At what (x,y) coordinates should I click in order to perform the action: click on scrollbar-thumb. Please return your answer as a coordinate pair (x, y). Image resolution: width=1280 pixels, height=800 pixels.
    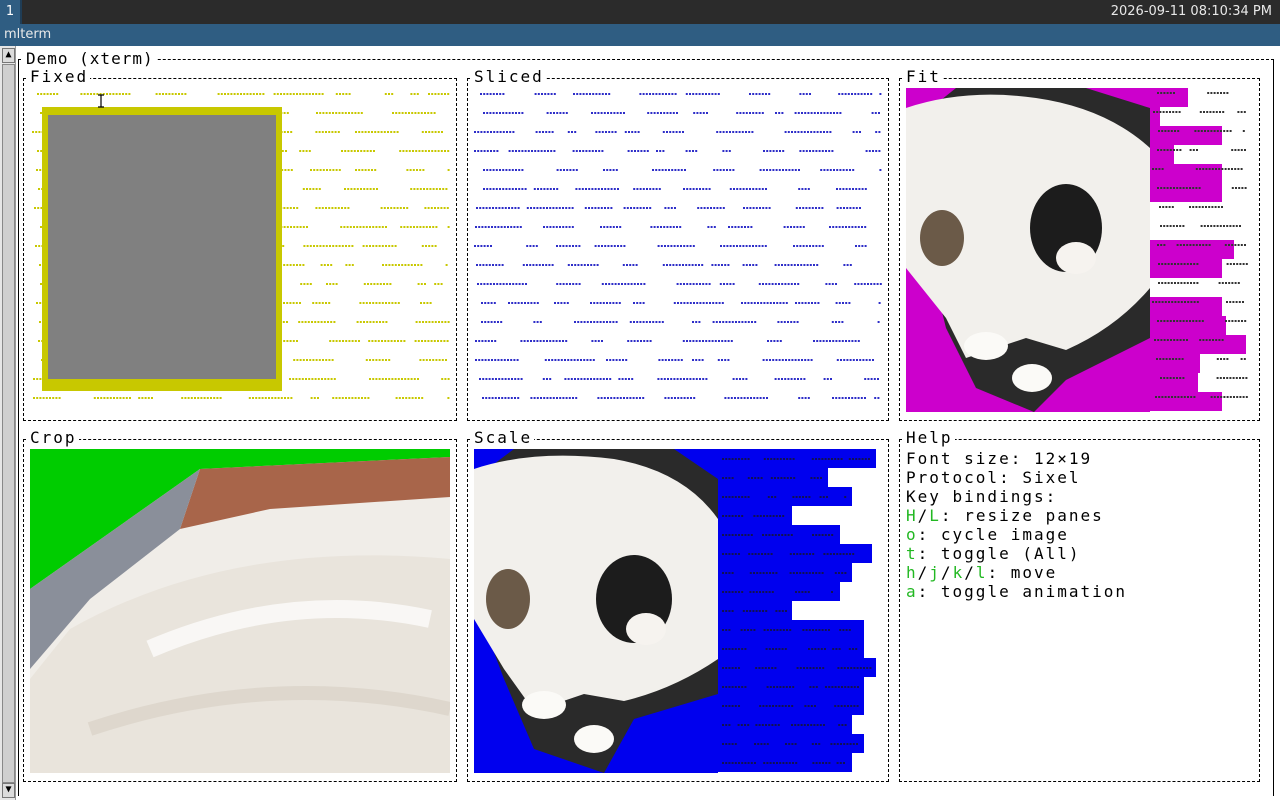
    Looking at the image, I should click on (8, 423).